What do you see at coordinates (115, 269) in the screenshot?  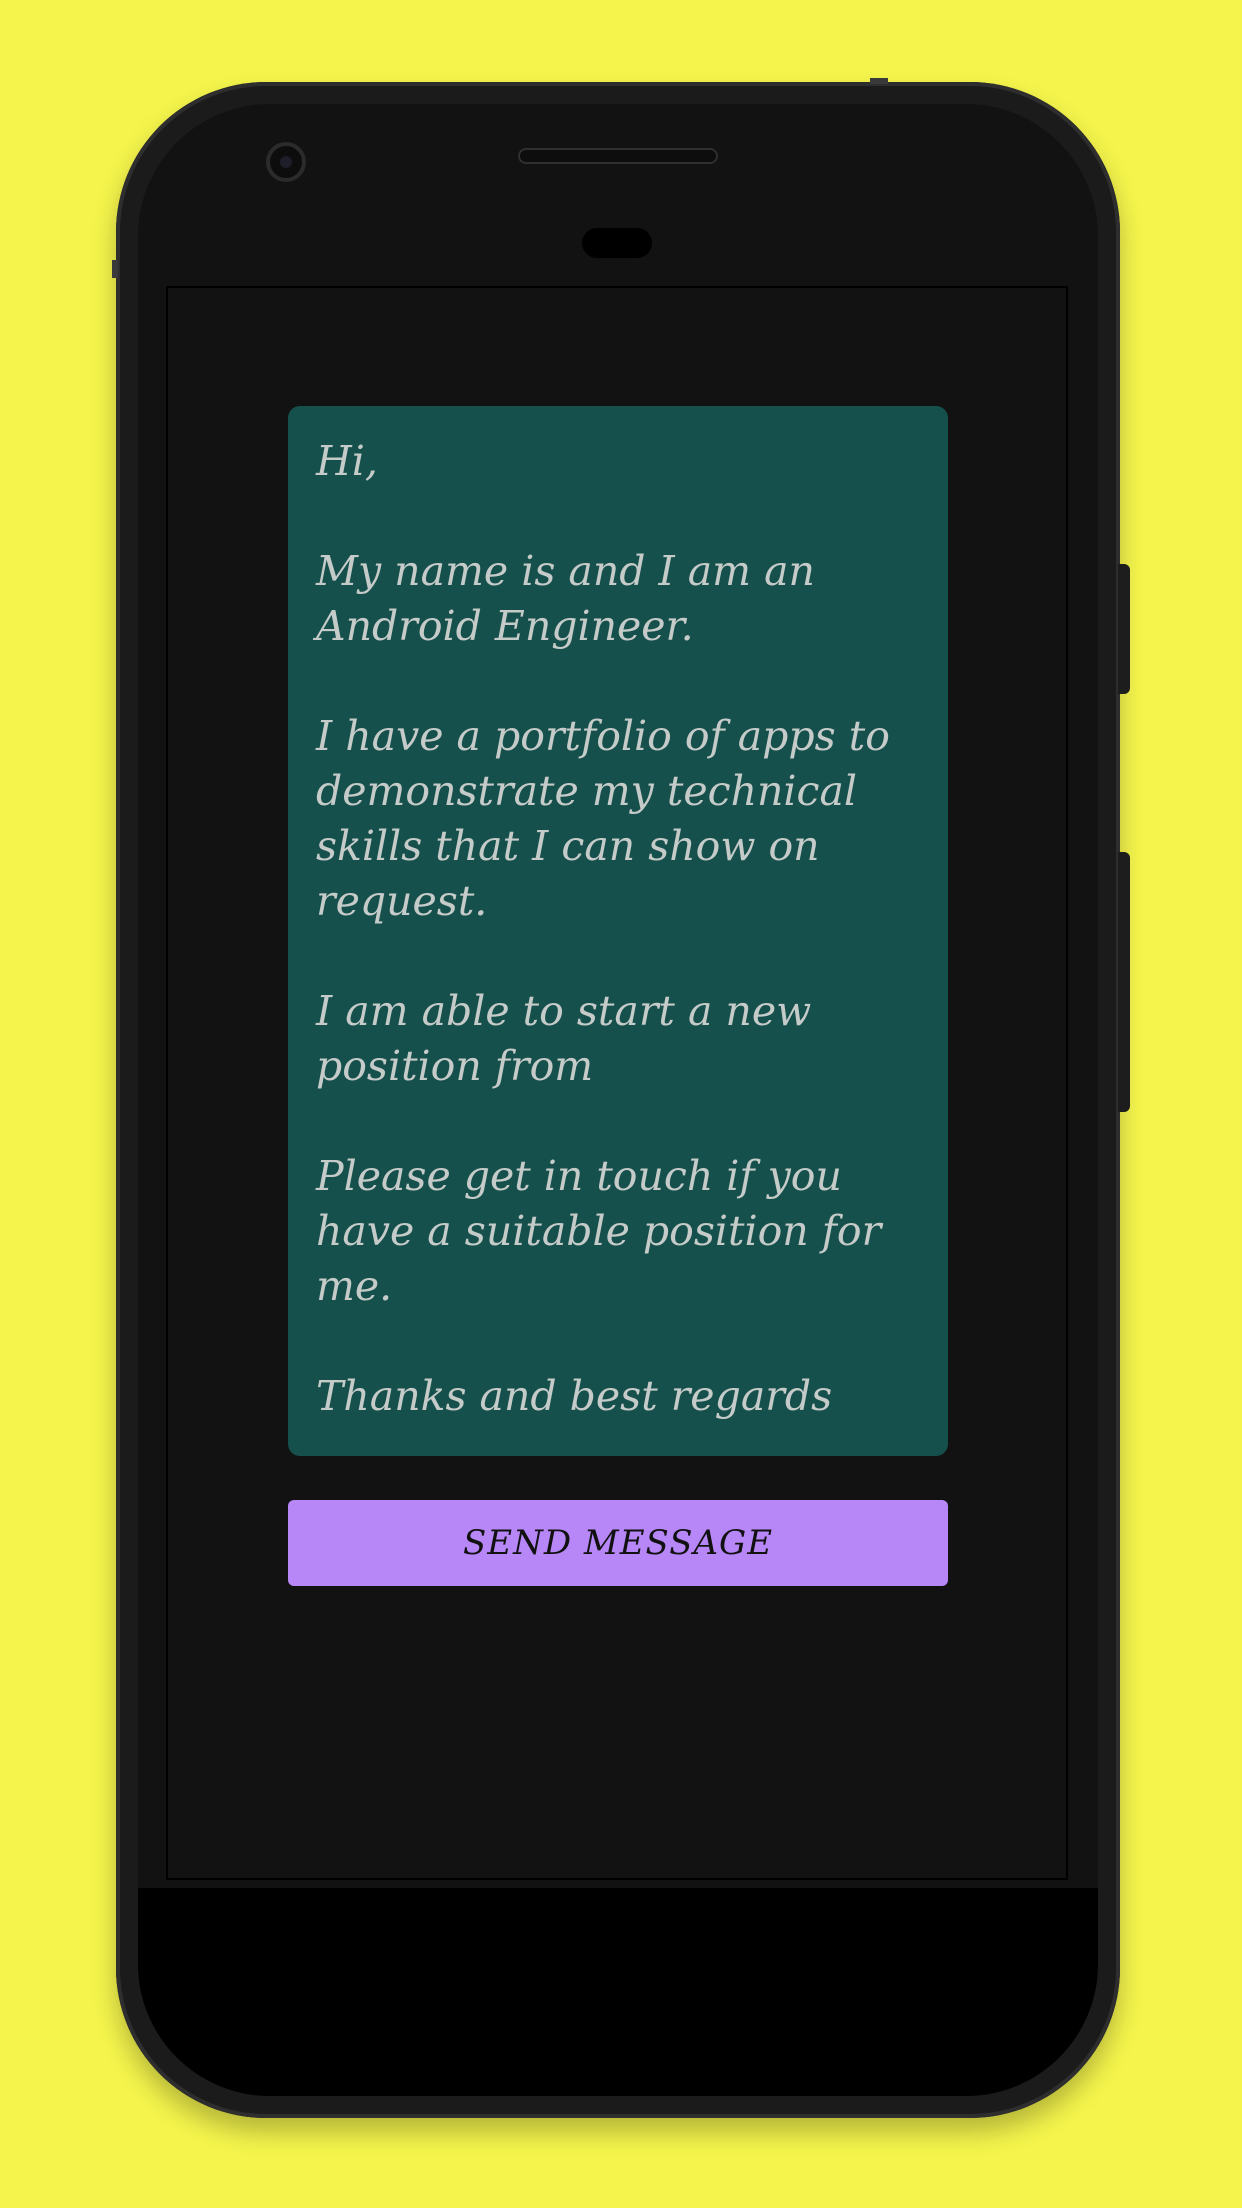 I see `frame-seam` at bounding box center [115, 269].